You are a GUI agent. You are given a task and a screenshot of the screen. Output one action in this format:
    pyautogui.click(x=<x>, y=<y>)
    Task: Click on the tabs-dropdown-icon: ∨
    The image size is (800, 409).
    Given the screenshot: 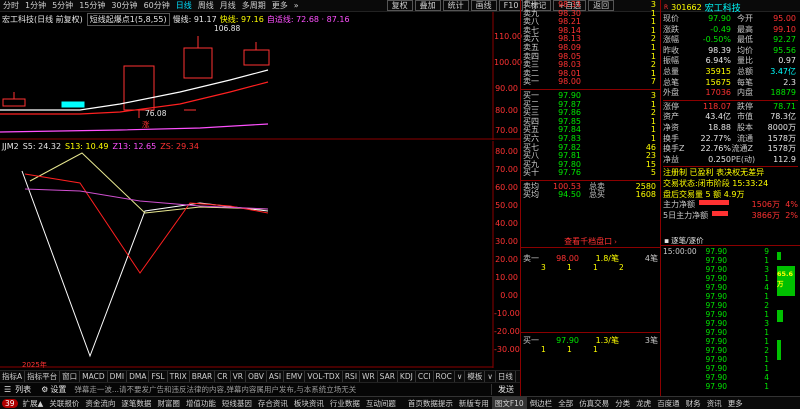 What is the action you would take?
    pyautogui.click(x=460, y=376)
    